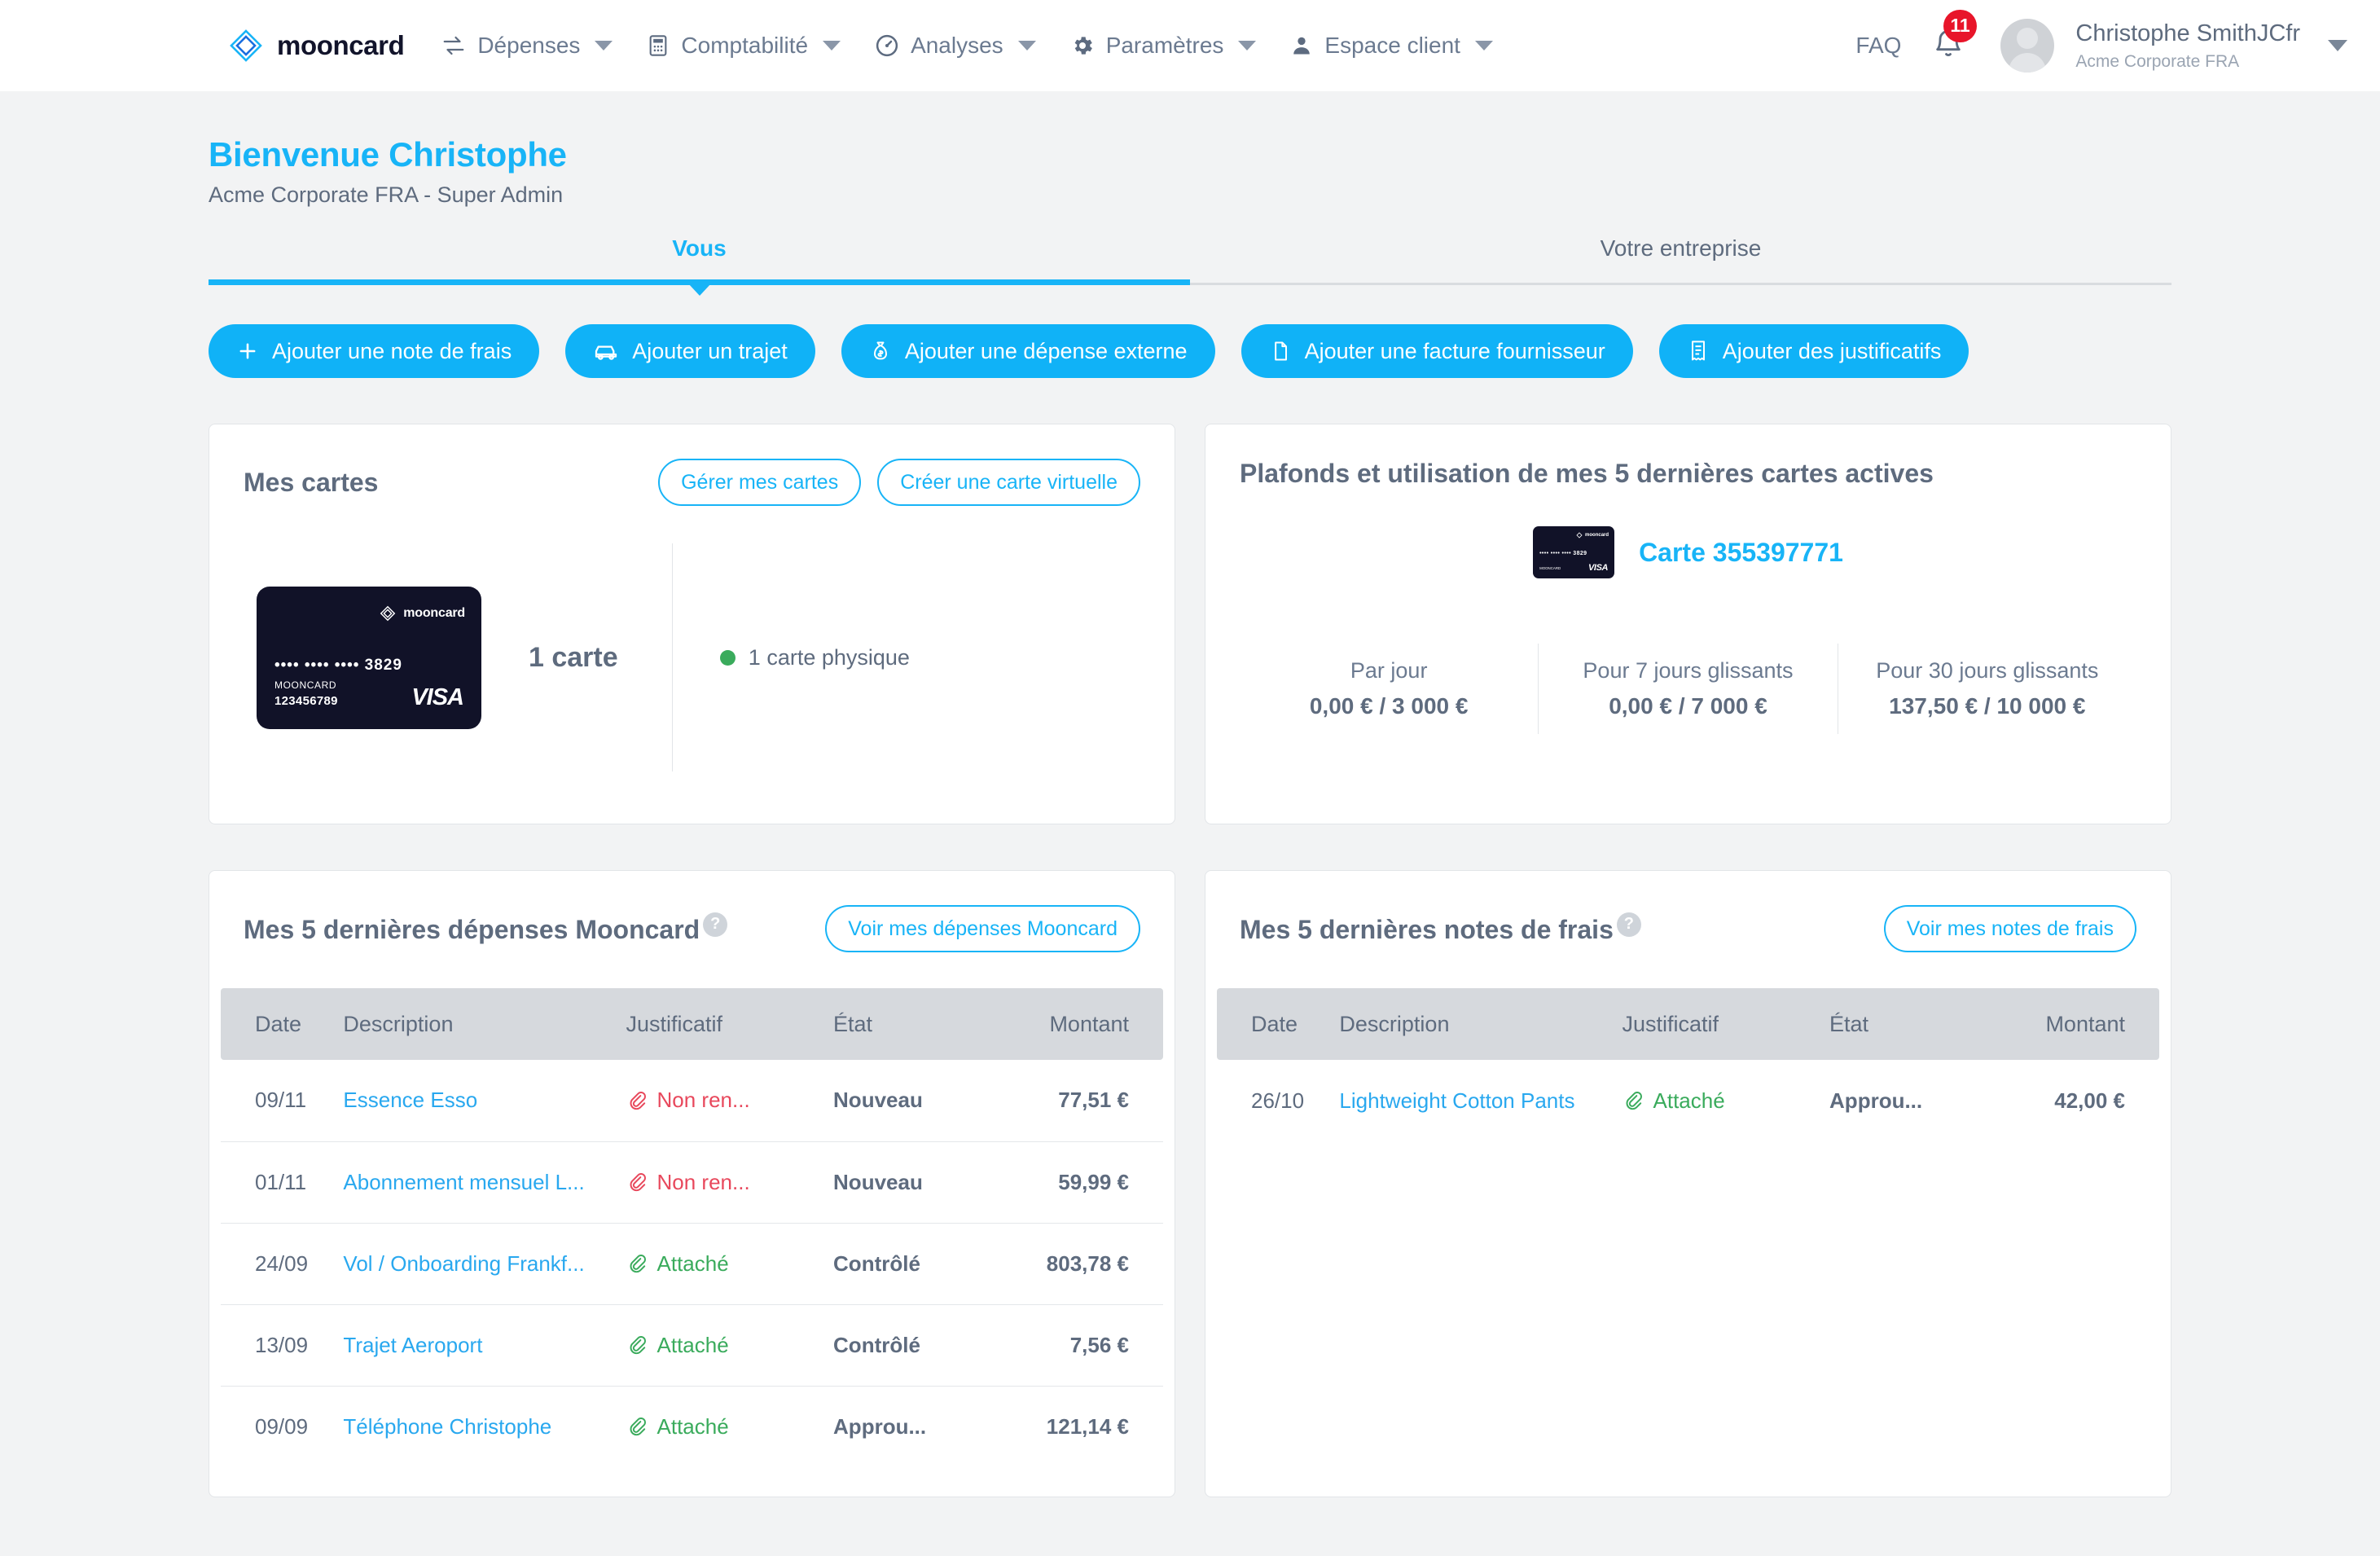  I want to click on cell-montant: 59,99 €, so click(1092, 1182).